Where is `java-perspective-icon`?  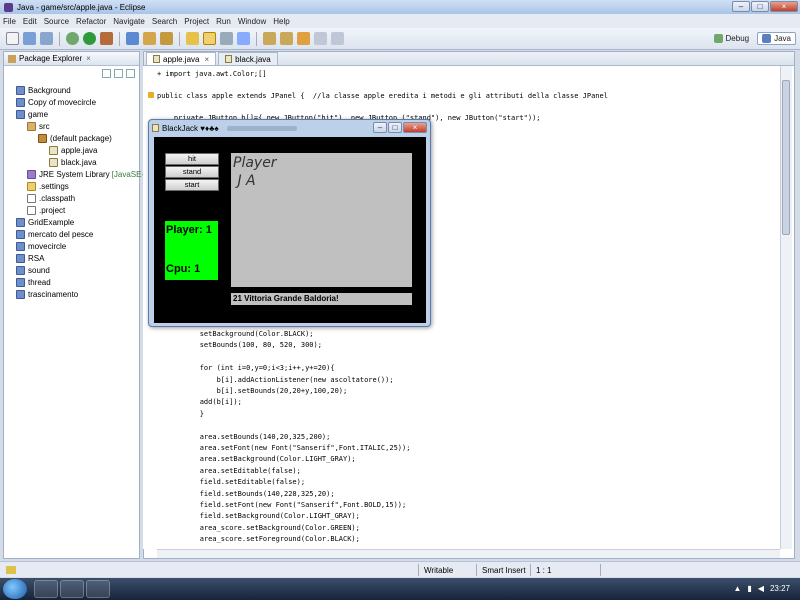
java-perspective-icon is located at coordinates (767, 38).